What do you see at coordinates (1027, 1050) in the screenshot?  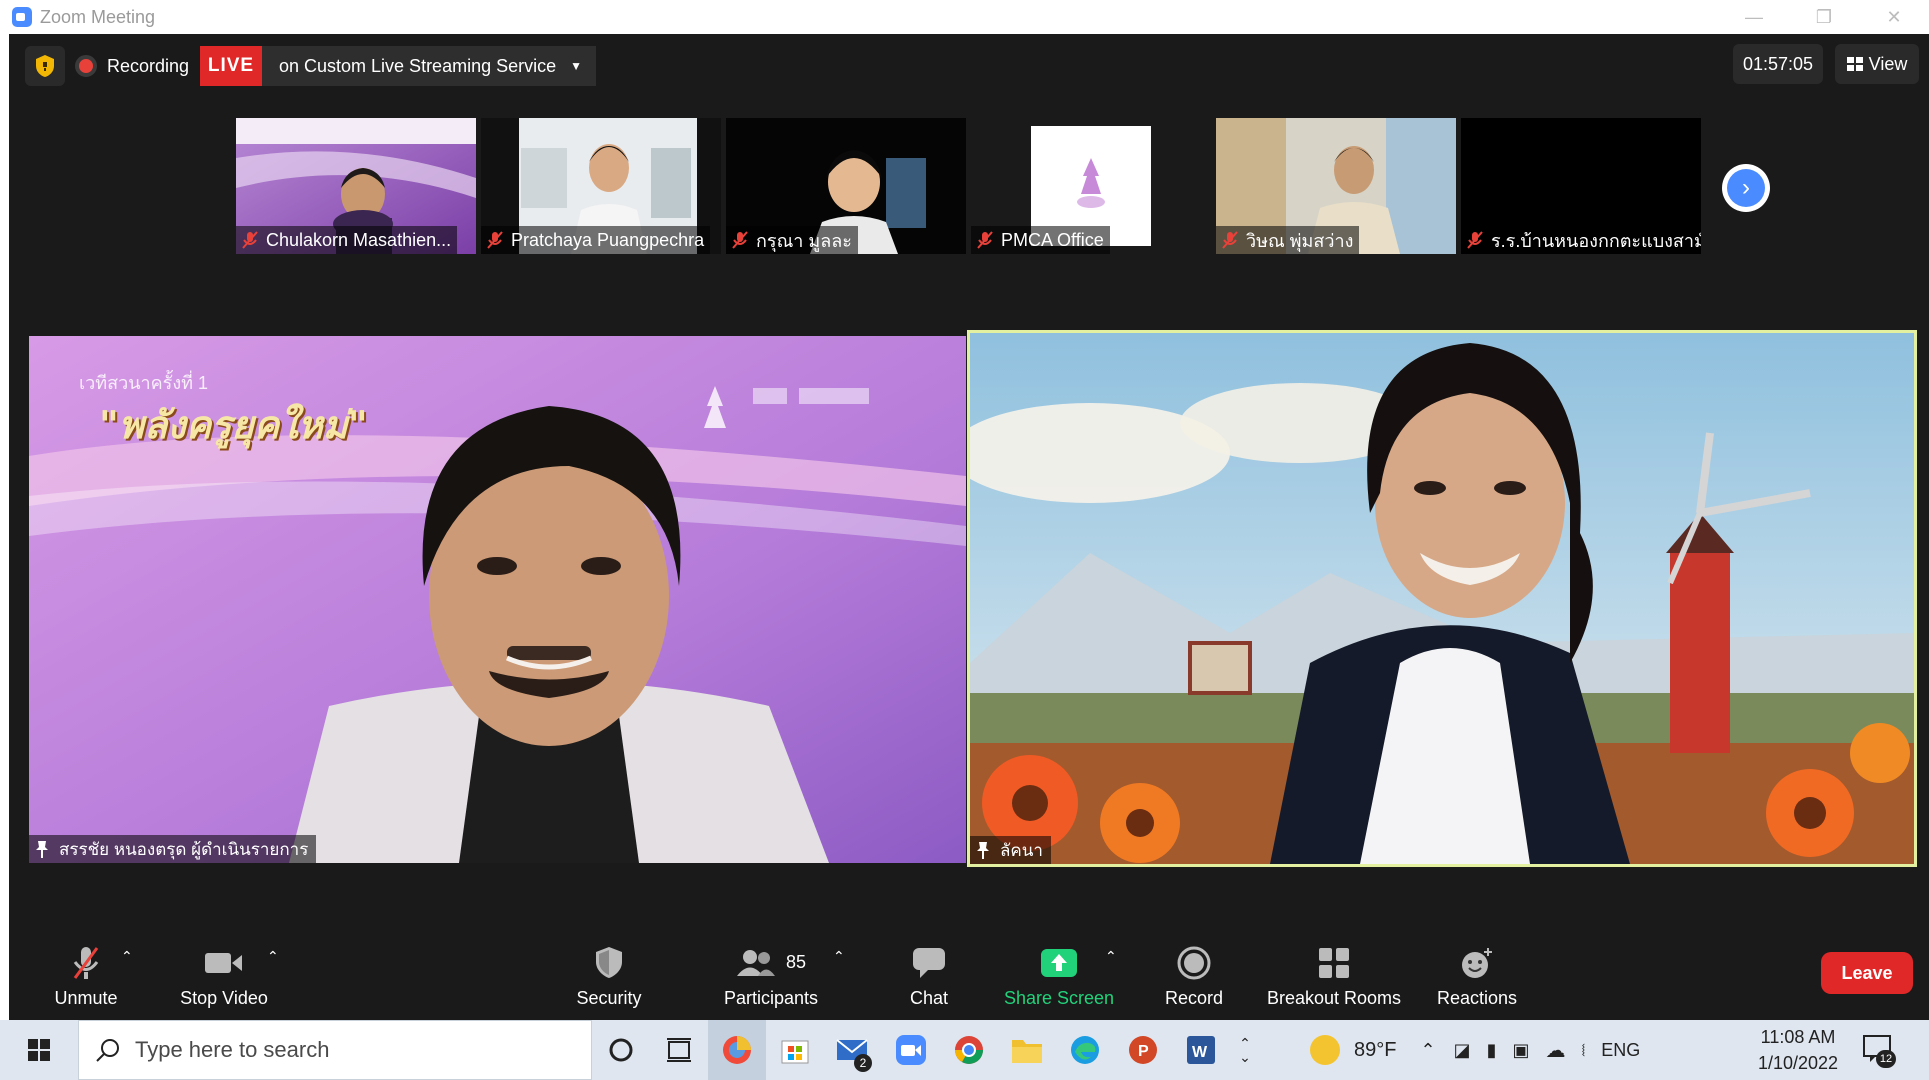 I see `file-explorer-icon` at bounding box center [1027, 1050].